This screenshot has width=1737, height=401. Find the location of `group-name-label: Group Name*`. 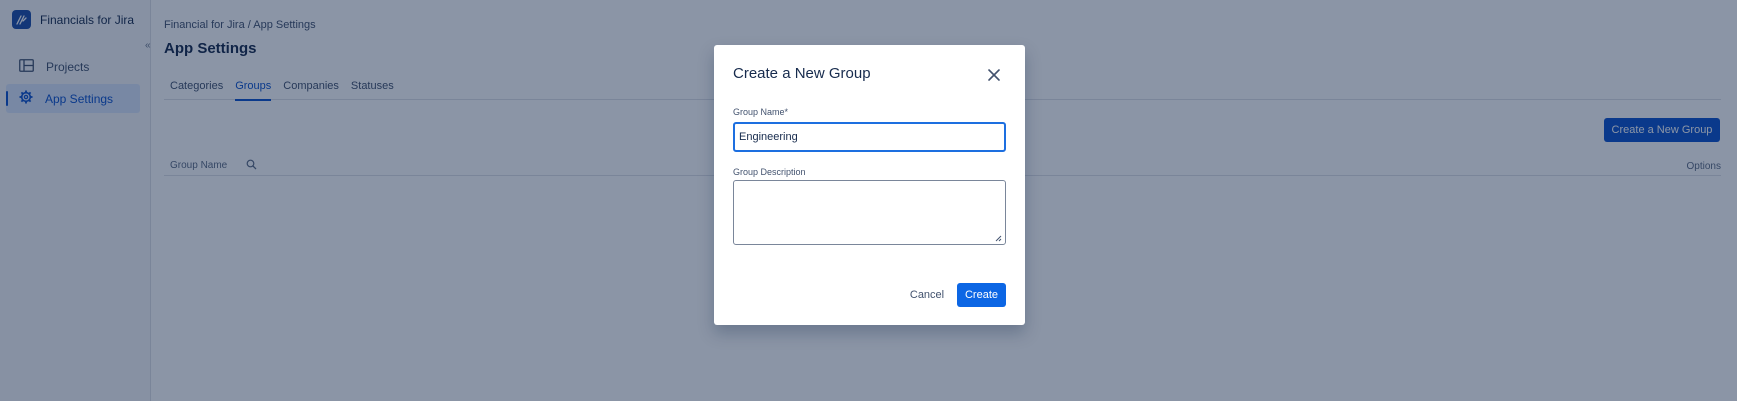

group-name-label: Group Name* is located at coordinates (761, 112).